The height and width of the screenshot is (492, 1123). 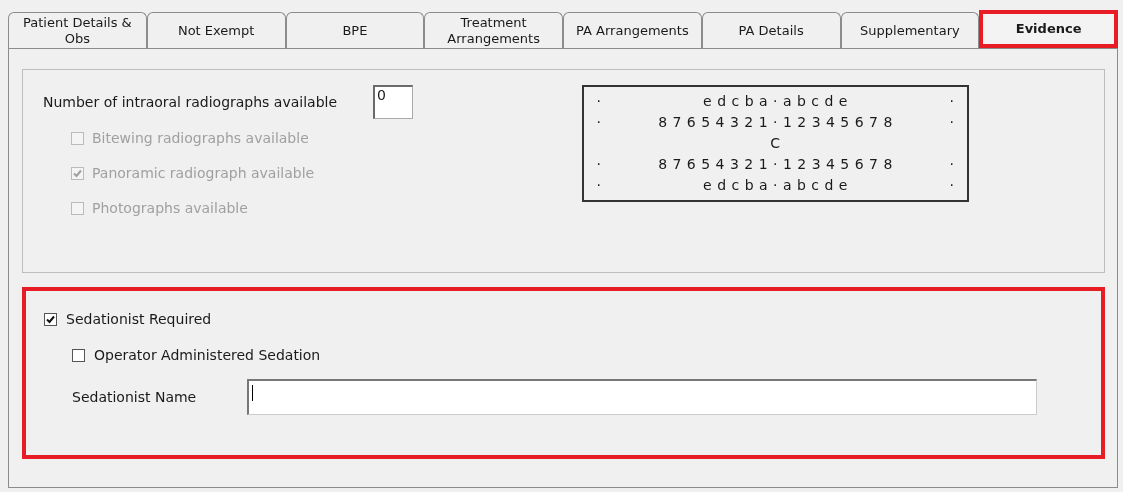 What do you see at coordinates (135, 397) in the screenshot?
I see `field-label: Sedationist Name` at bounding box center [135, 397].